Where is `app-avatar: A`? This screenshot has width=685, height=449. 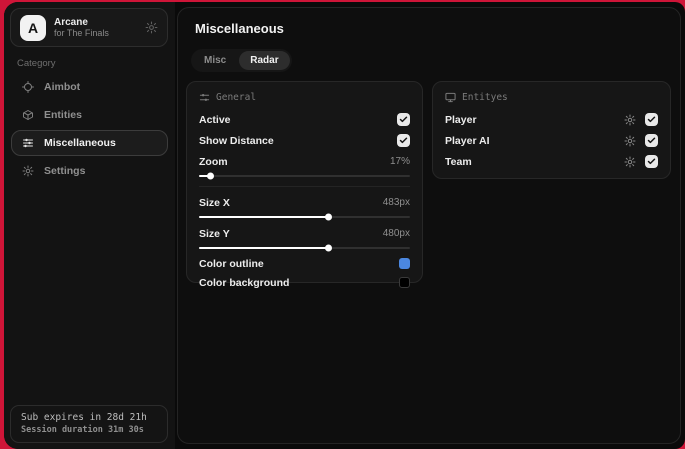 app-avatar: A is located at coordinates (33, 27).